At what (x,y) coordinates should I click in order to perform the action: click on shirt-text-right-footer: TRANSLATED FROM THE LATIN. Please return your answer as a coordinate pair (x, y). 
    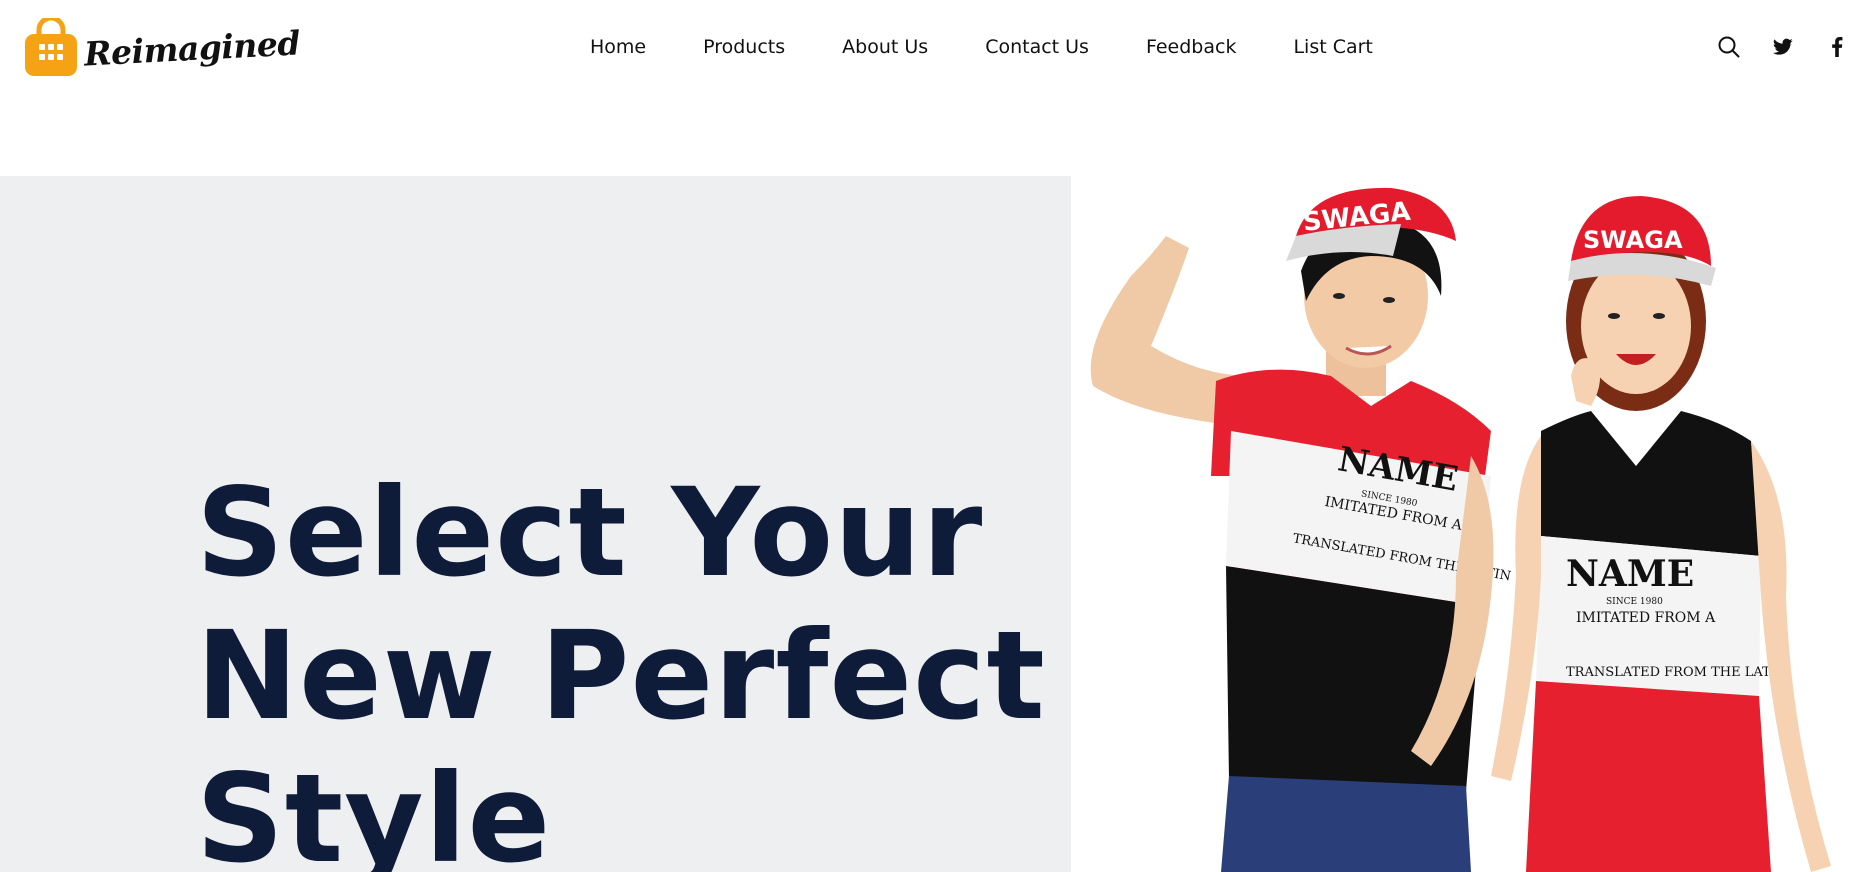
    Looking at the image, I should click on (1676, 672).